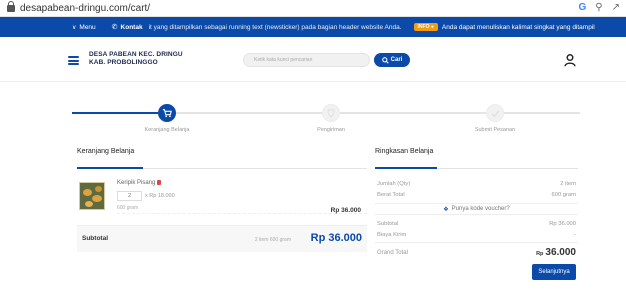  I want to click on subtotal-label: Subtotal, so click(95, 238).